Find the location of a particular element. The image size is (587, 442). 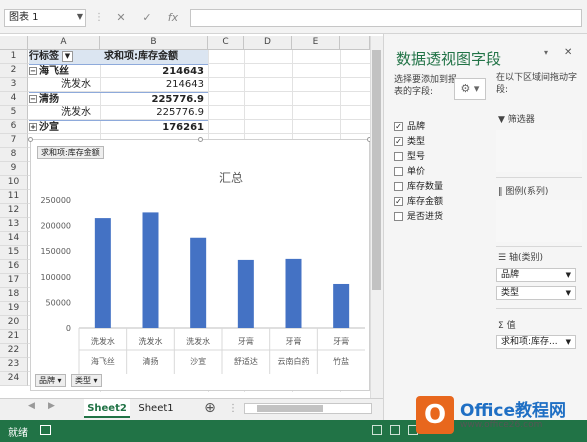

pivot-group-value: 225776.9 is located at coordinates (154, 99).